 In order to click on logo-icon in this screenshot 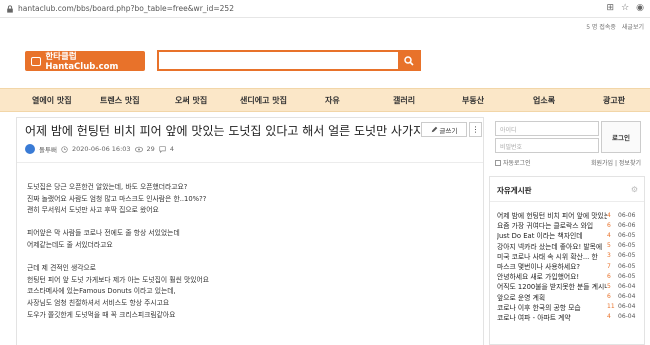, I will do `click(36, 61)`.